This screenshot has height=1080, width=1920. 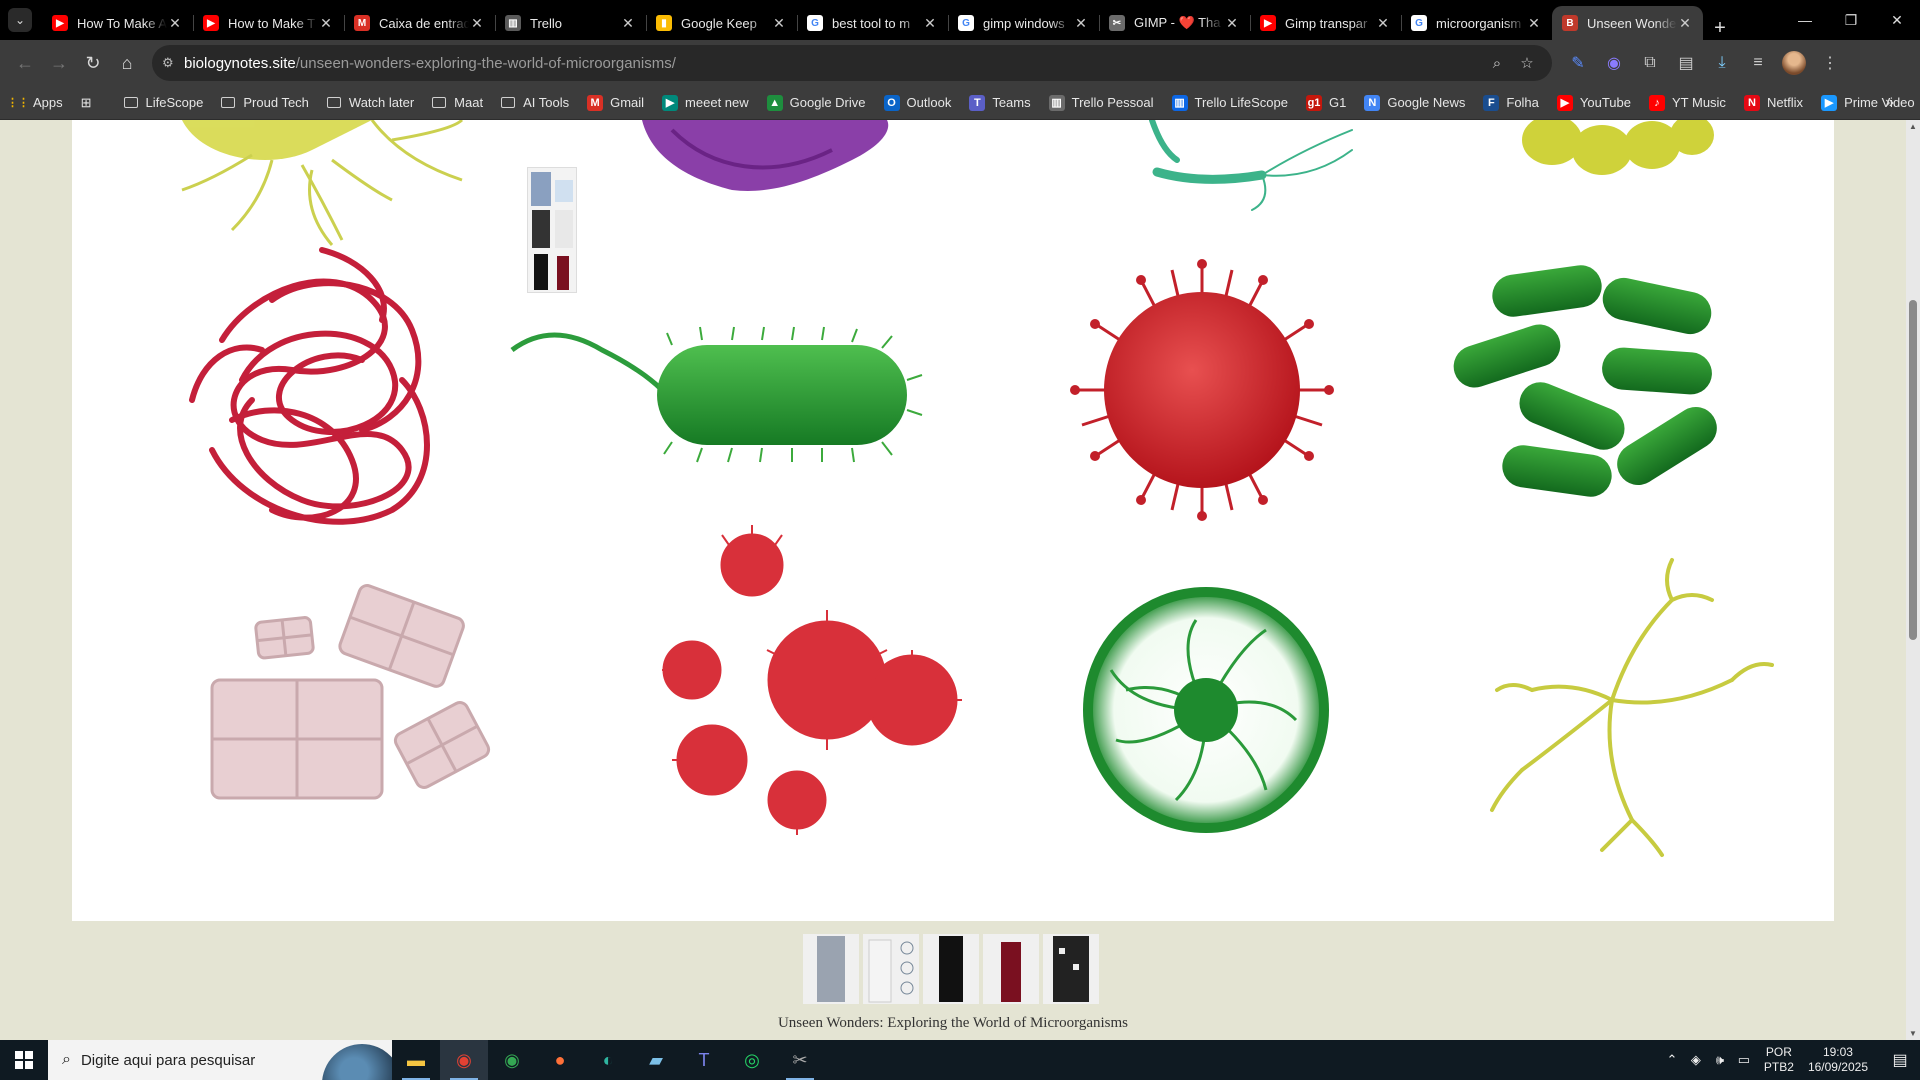 I want to click on ad-image-strip, so click(x=953, y=969).